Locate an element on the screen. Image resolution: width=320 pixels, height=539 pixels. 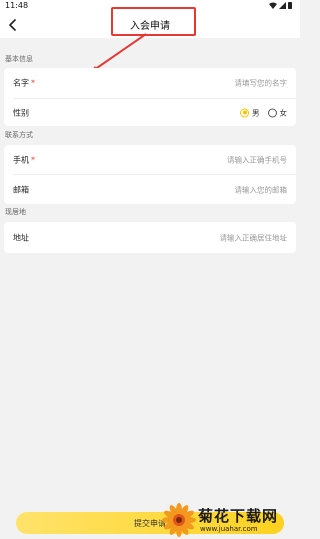
signal-icon is located at coordinates (282, 5).